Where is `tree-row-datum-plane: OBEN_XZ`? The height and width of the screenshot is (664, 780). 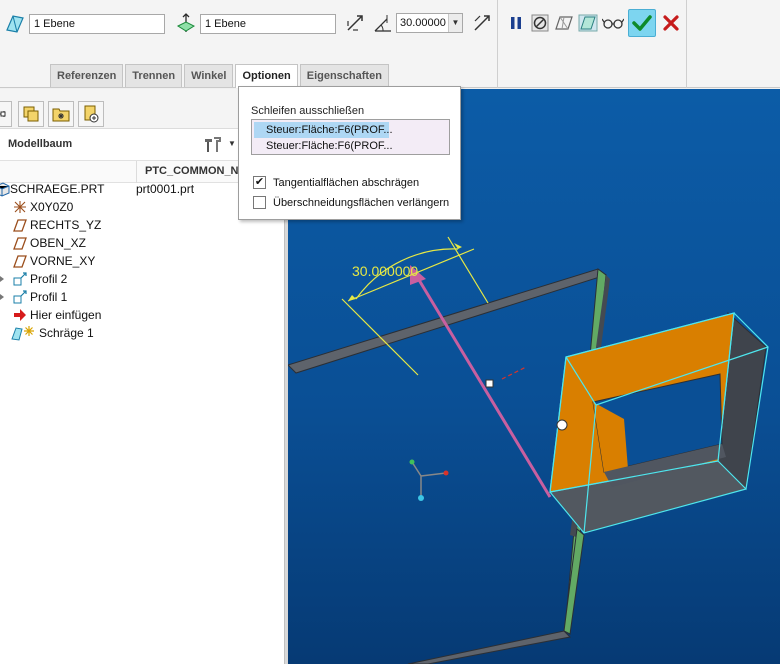 tree-row-datum-plane: OBEN_XZ is located at coordinates (142, 243).